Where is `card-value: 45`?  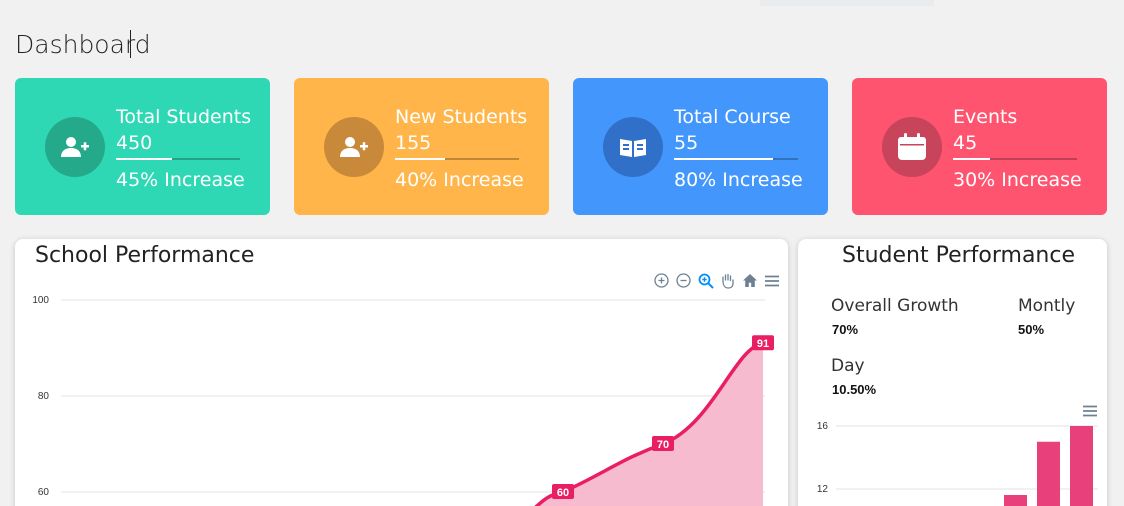 card-value: 45 is located at coordinates (965, 143).